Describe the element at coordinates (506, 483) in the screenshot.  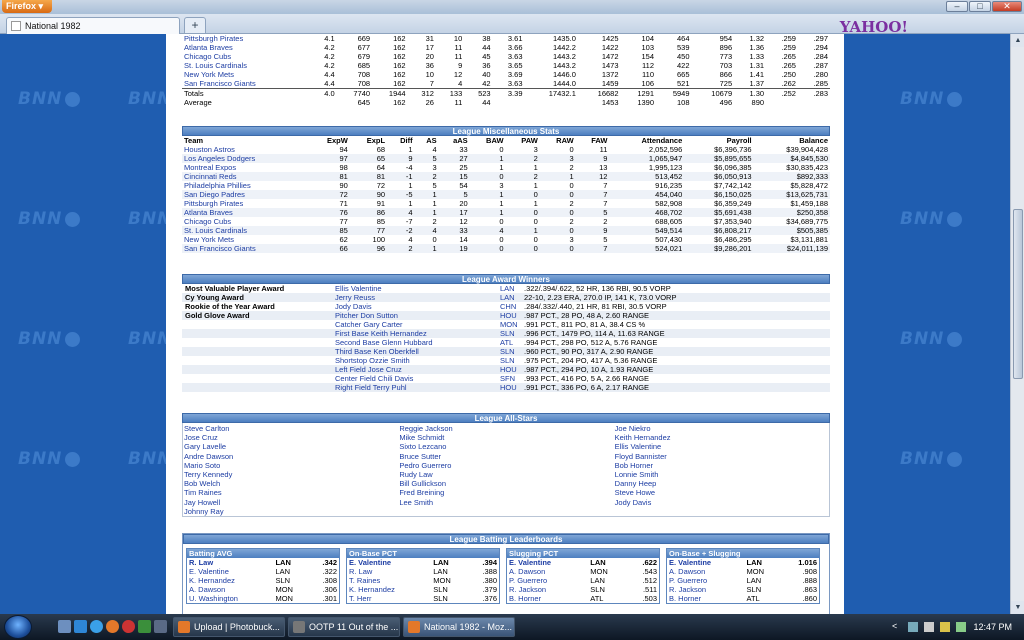
I see `all-star-link: Bill Gullickson` at that location.